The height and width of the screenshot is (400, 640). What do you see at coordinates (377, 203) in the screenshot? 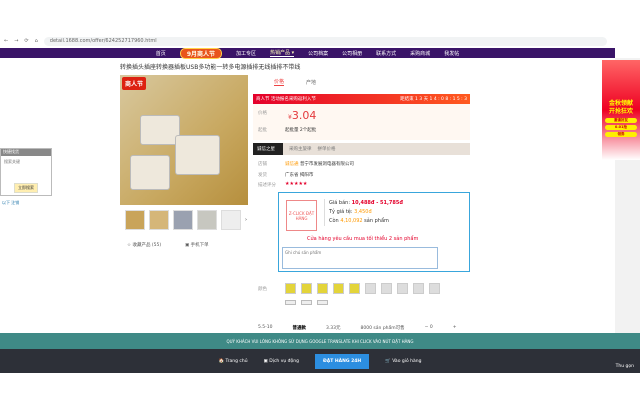
I see `vnd-price-range: 10,488đ - 51,785đ` at bounding box center [377, 203].